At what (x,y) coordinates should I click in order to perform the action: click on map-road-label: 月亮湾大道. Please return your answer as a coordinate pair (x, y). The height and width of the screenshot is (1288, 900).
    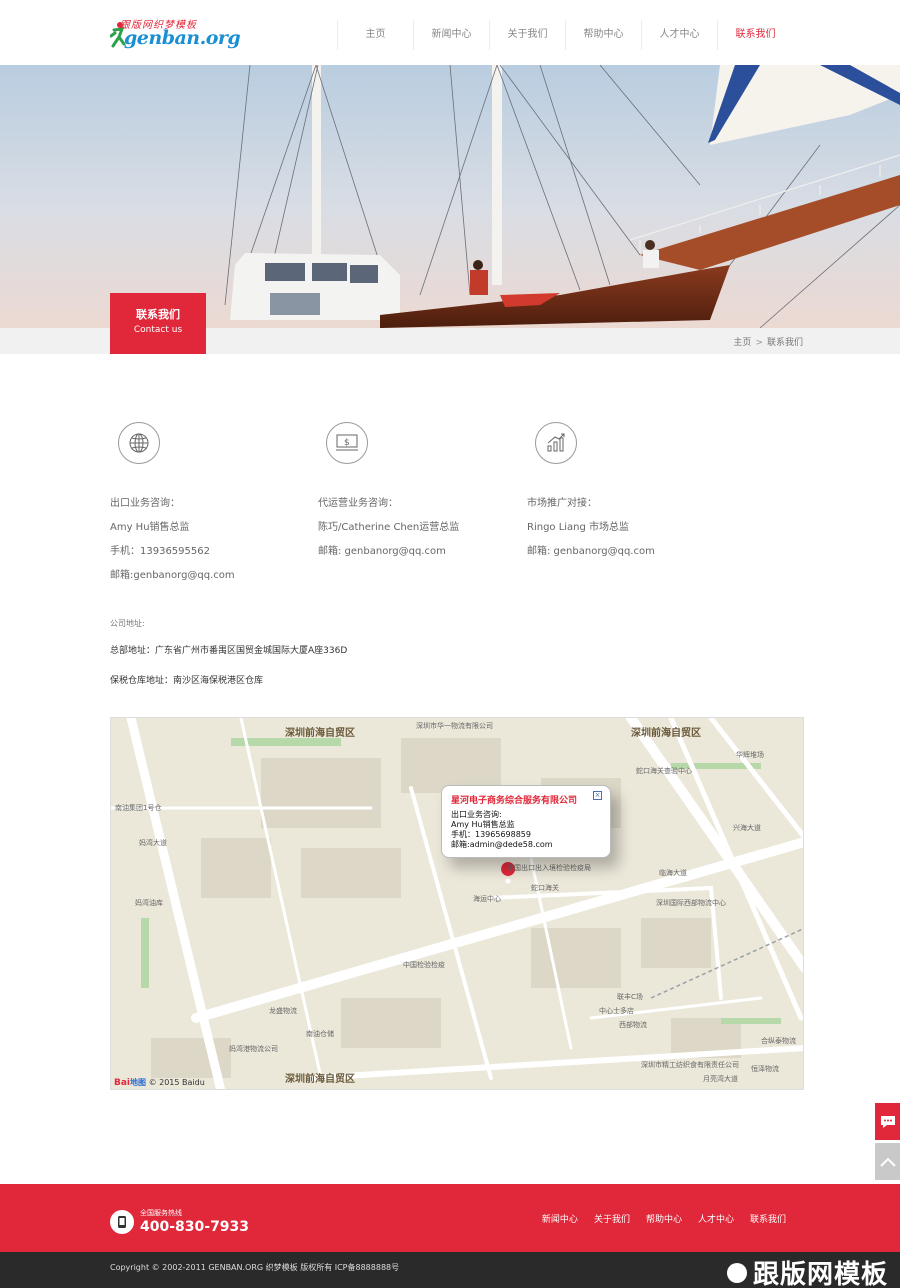
    Looking at the image, I should click on (720, 1079).